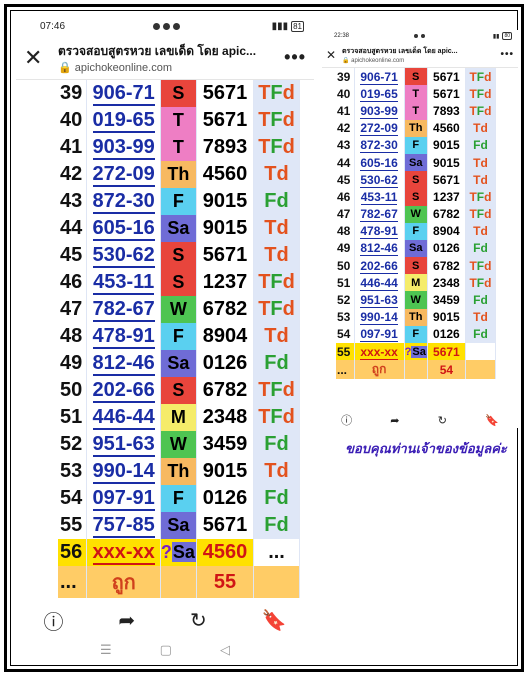 The image size is (528, 676). I want to click on thanks-caption: ขอบคุณท่านเจ้าของข้อมูลค่ะ, so click(426, 449).